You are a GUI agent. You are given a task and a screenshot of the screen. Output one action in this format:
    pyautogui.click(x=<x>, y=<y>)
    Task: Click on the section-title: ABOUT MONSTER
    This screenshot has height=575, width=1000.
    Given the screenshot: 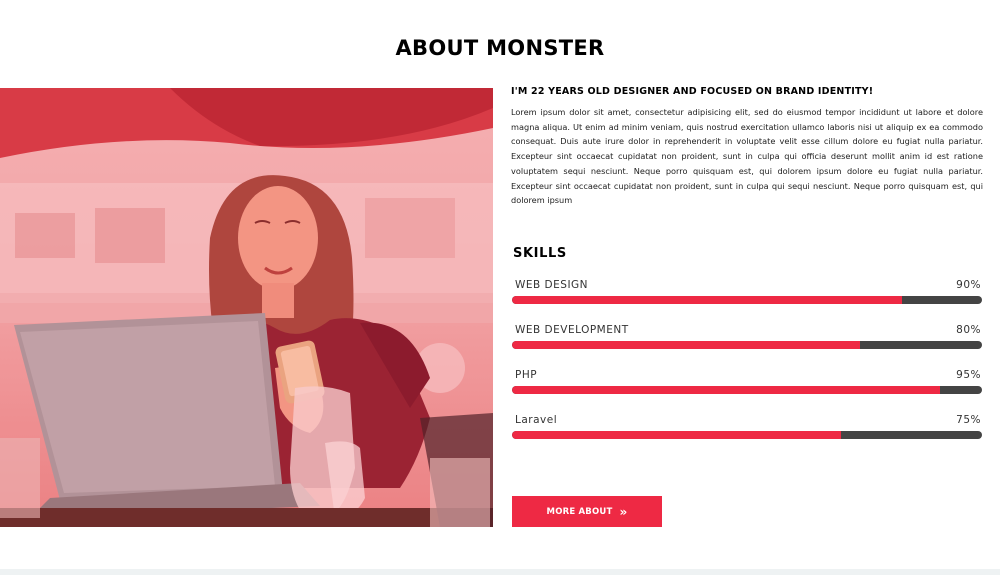 What is the action you would take?
    pyautogui.click(x=500, y=48)
    